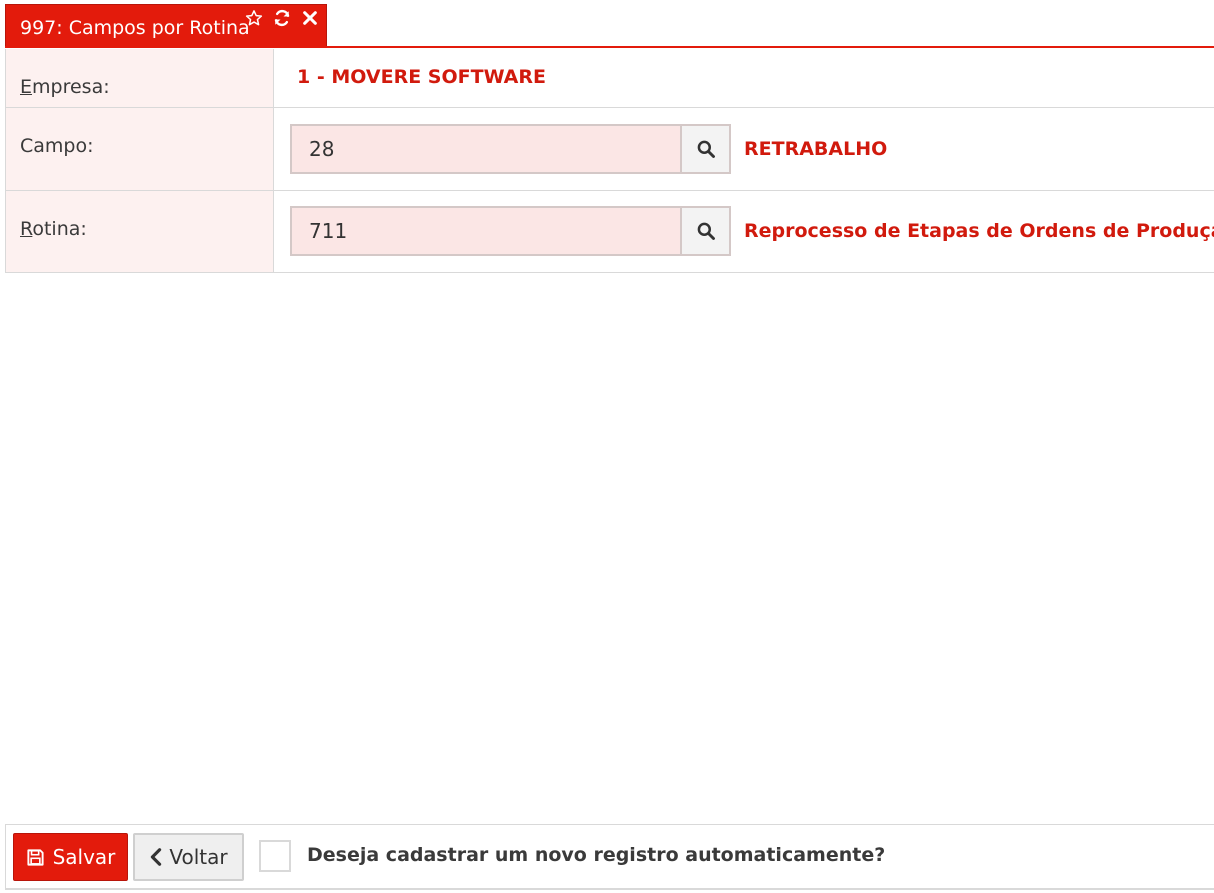  I want to click on label-cell-empresa: Empresa:, so click(139, 78).